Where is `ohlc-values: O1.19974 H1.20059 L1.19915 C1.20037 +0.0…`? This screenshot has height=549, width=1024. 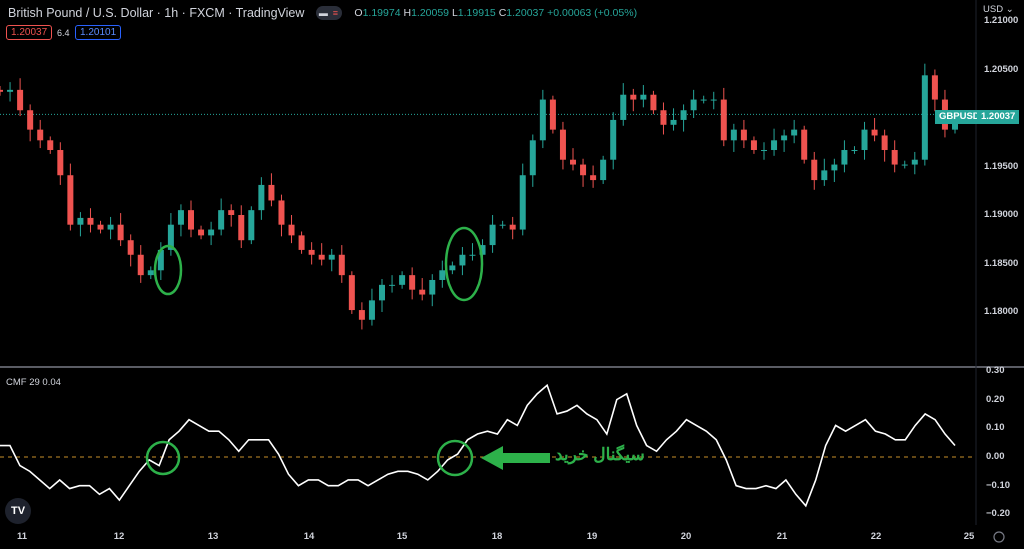
ohlc-values: O1.19974 H1.20059 L1.19915 C1.20037 +0.0… is located at coordinates (496, 13).